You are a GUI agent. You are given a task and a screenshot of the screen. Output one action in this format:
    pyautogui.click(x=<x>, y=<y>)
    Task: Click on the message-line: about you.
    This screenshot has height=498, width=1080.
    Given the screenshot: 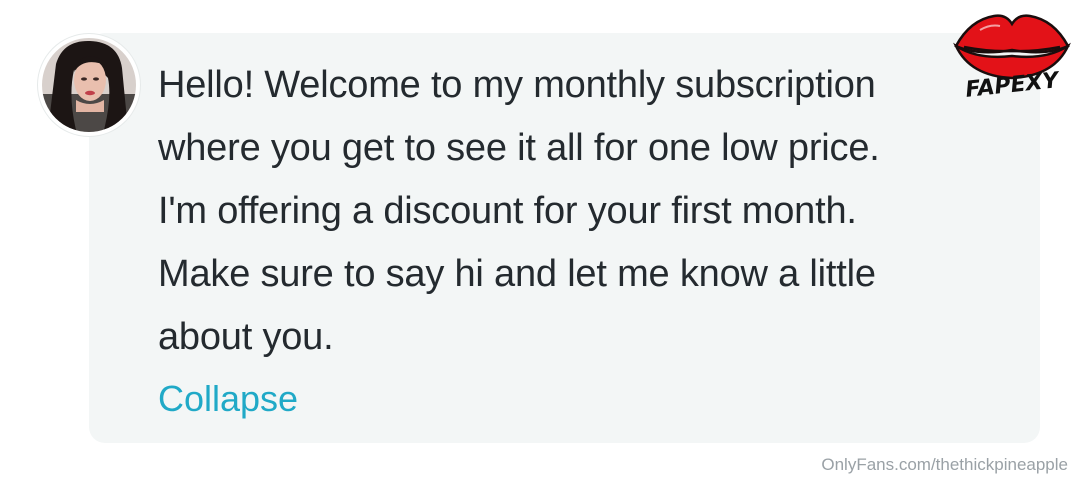 What is the action you would take?
    pyautogui.click(x=246, y=337)
    